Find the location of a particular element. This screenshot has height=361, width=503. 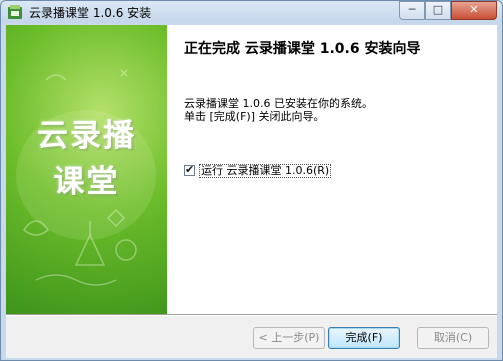

finish-button: 完成(F) is located at coordinates (364, 338).